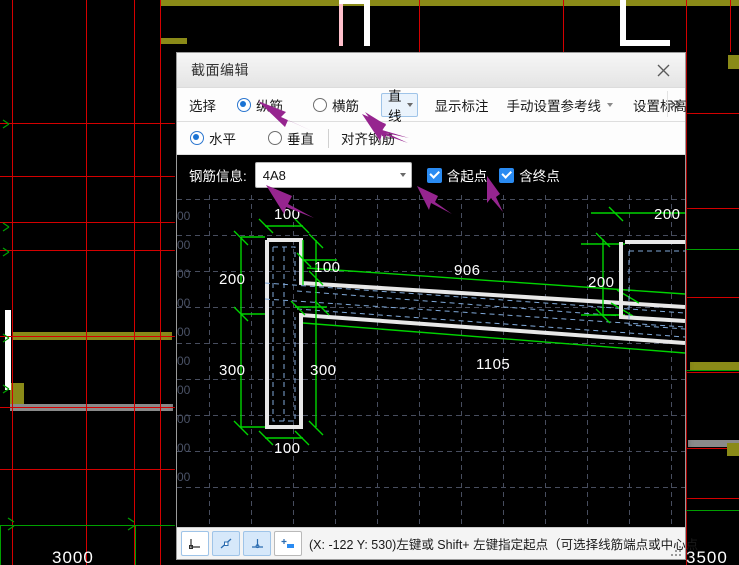  What do you see at coordinates (431, 138) in the screenshot?
I see `toolbar-row-secondary: 水平 垂直 对齐钢筋` at bounding box center [431, 138].